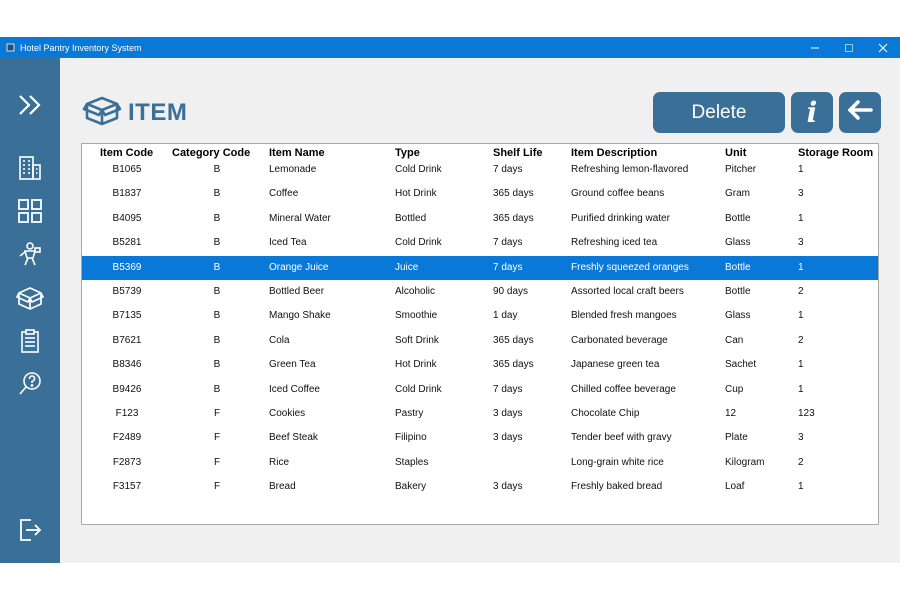 The width and height of the screenshot is (900, 600). Describe the element at coordinates (127, 462) in the screenshot. I see `table-cell: F2873` at that location.